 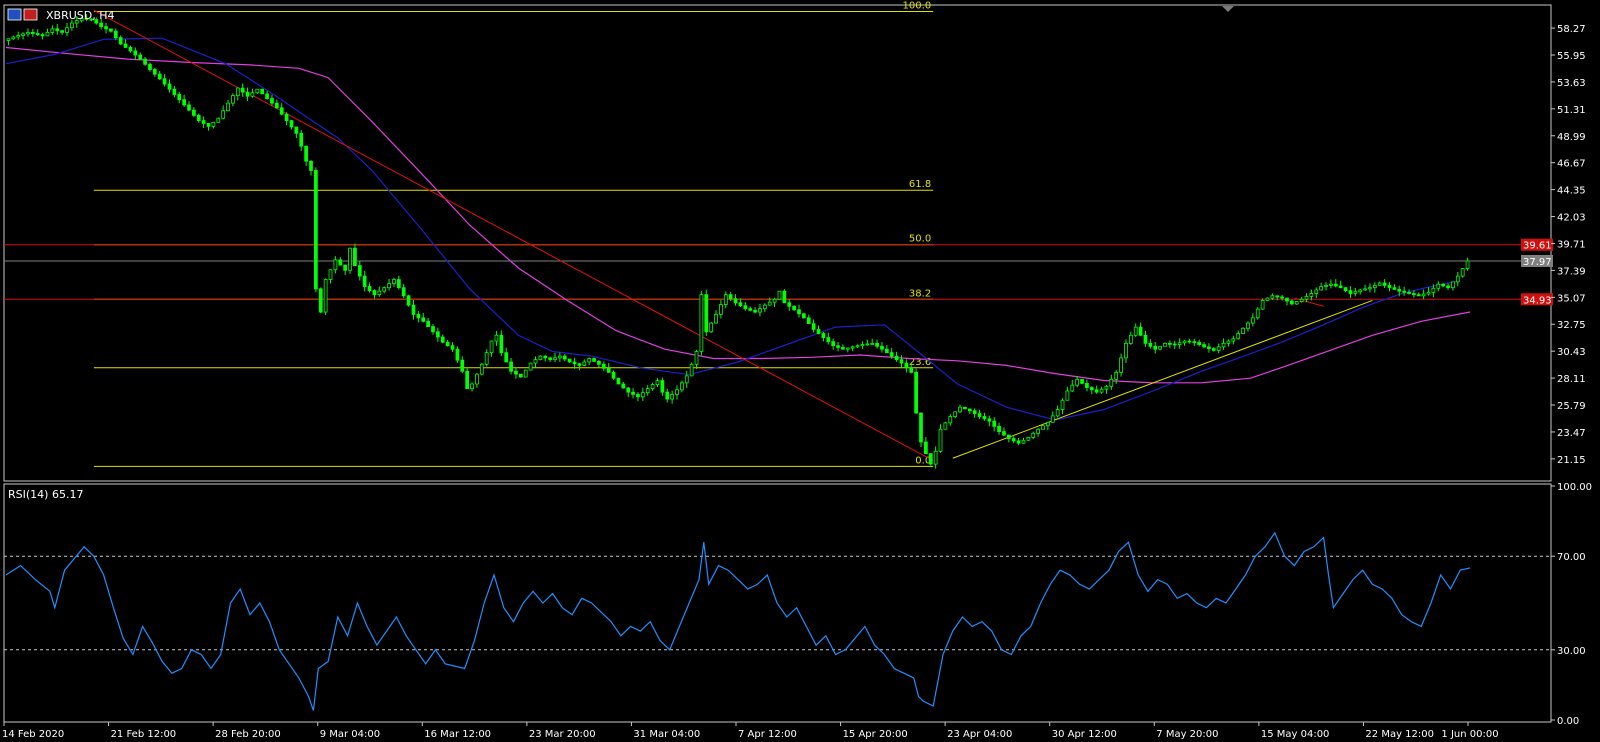 I want to click on flag-icon-secondary, so click(x=30, y=14).